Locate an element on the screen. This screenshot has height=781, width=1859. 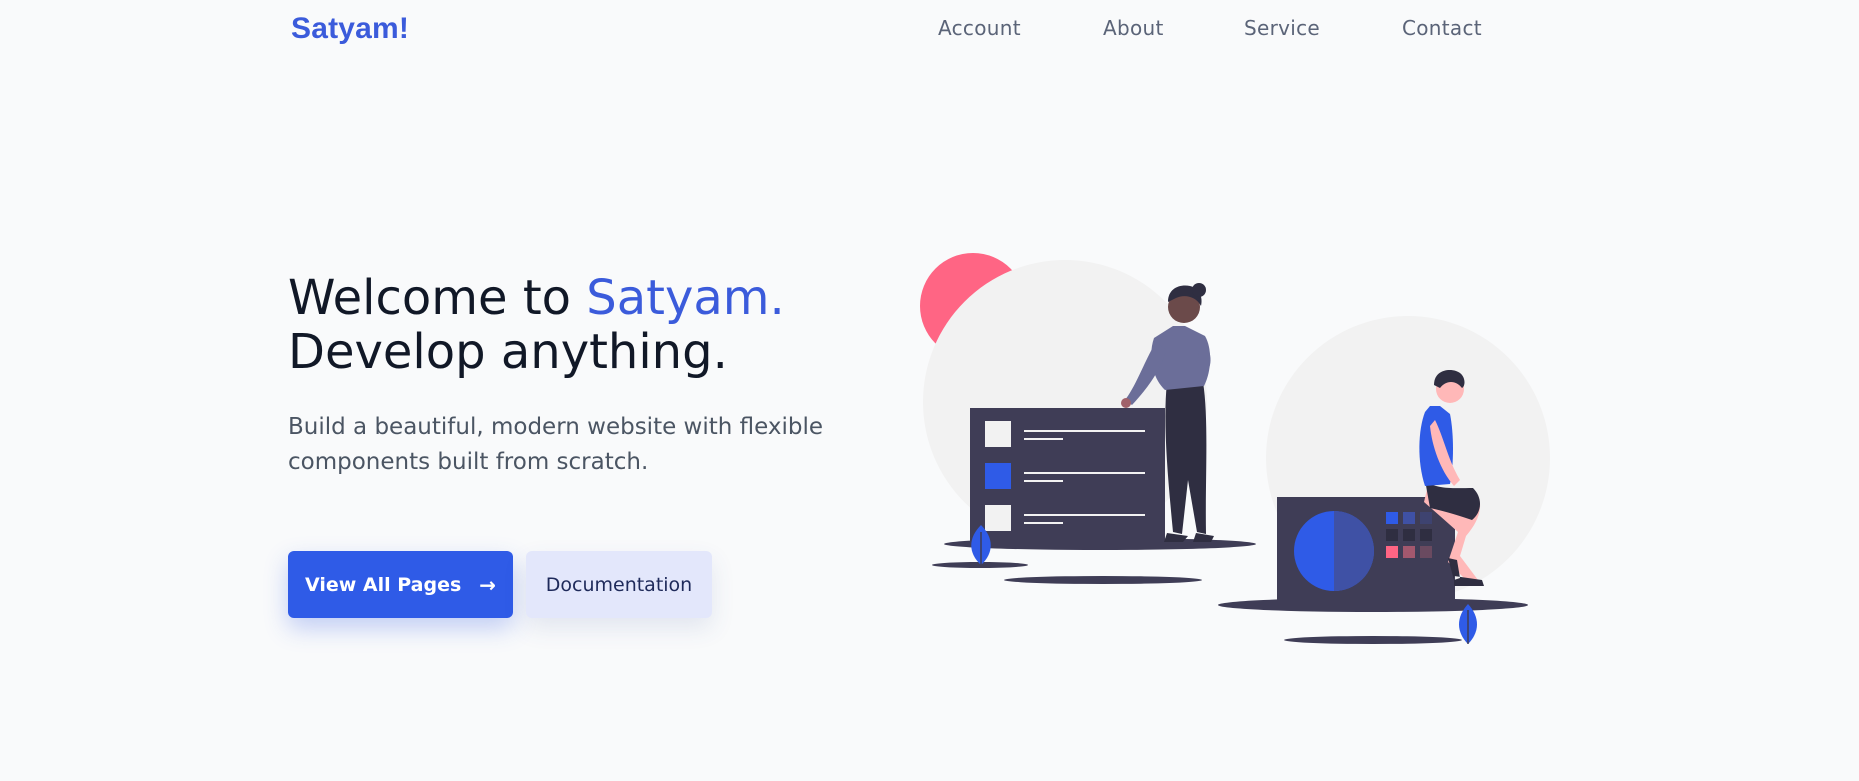
view-all-pages-button: View All Pages → is located at coordinates (400, 584).